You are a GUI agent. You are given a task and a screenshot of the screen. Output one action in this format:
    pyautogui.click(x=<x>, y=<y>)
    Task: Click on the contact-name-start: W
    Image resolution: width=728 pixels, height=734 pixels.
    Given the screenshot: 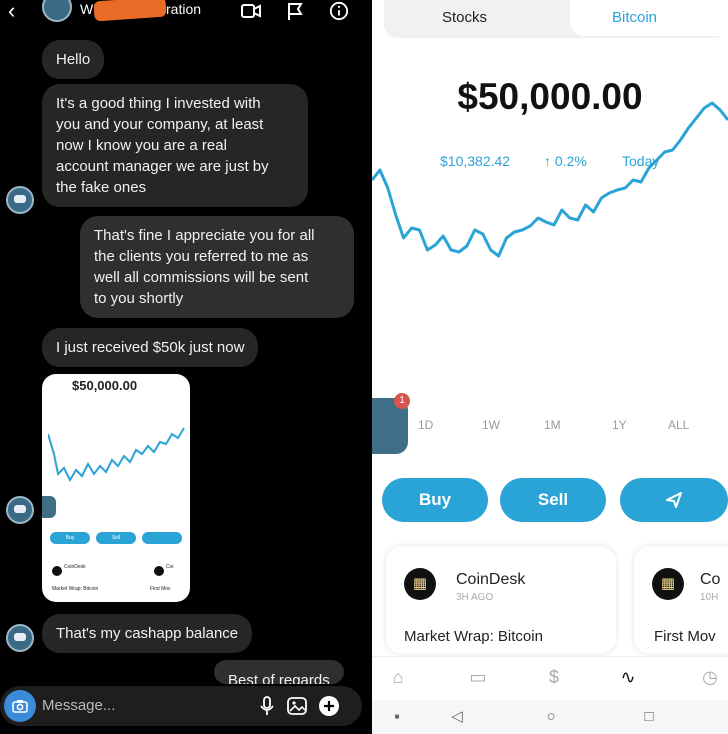 What is the action you would take?
    pyautogui.click(x=87, y=9)
    